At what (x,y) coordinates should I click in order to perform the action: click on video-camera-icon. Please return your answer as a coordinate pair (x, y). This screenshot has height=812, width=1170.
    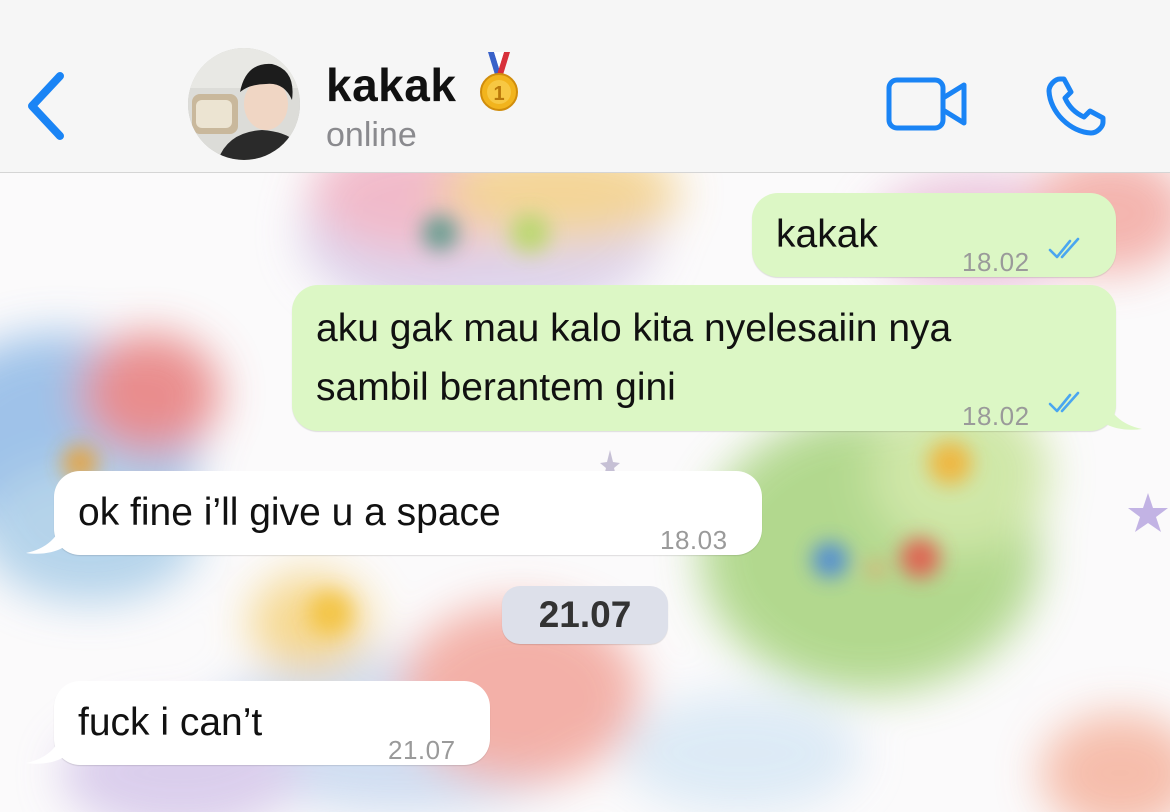
    Looking at the image, I should click on (926, 104).